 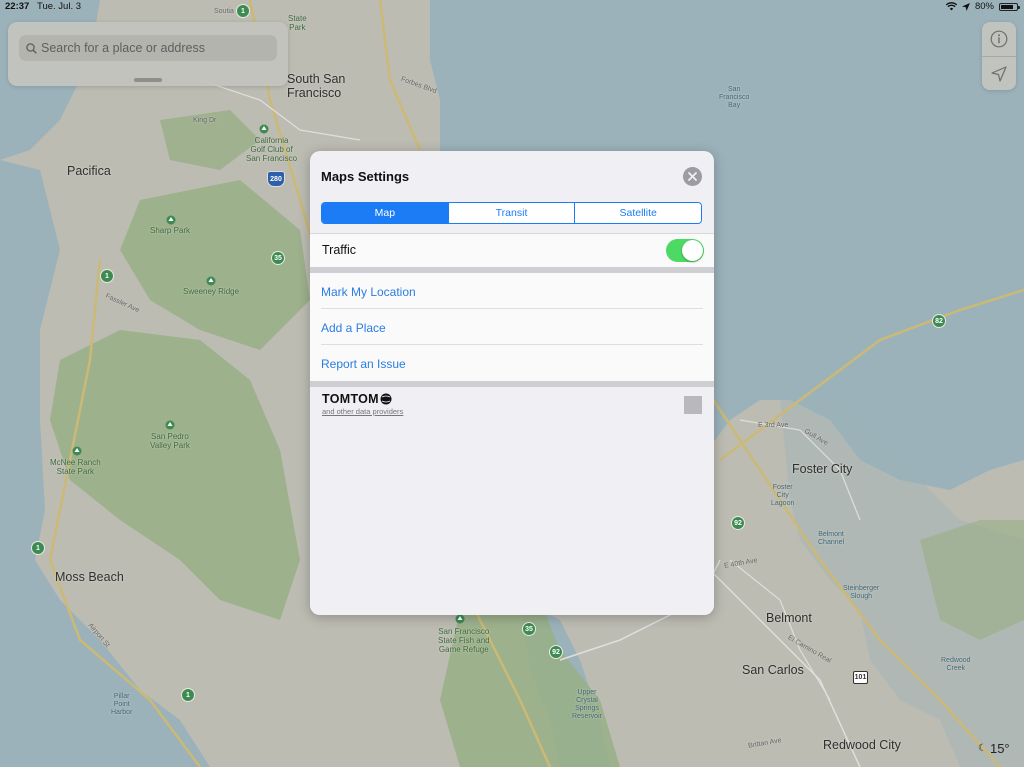 I want to click on info-button, so click(x=999, y=39).